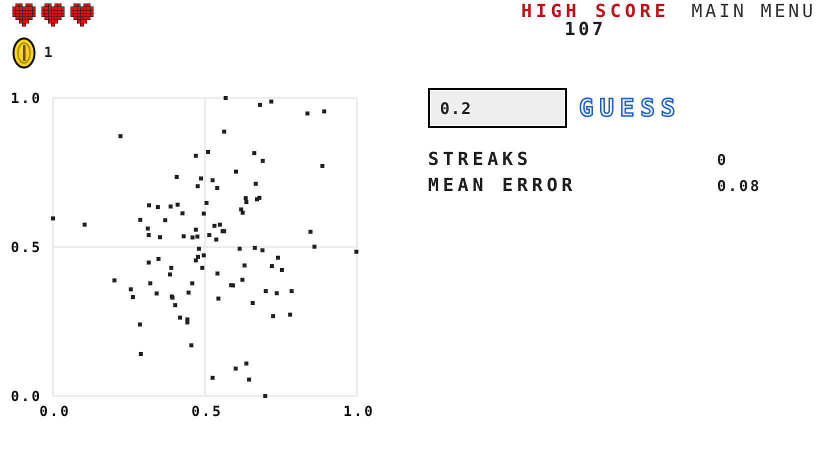 The image size is (828, 466). Describe the element at coordinates (55, 412) in the screenshot. I see `x-tick-label: 0.0` at that location.